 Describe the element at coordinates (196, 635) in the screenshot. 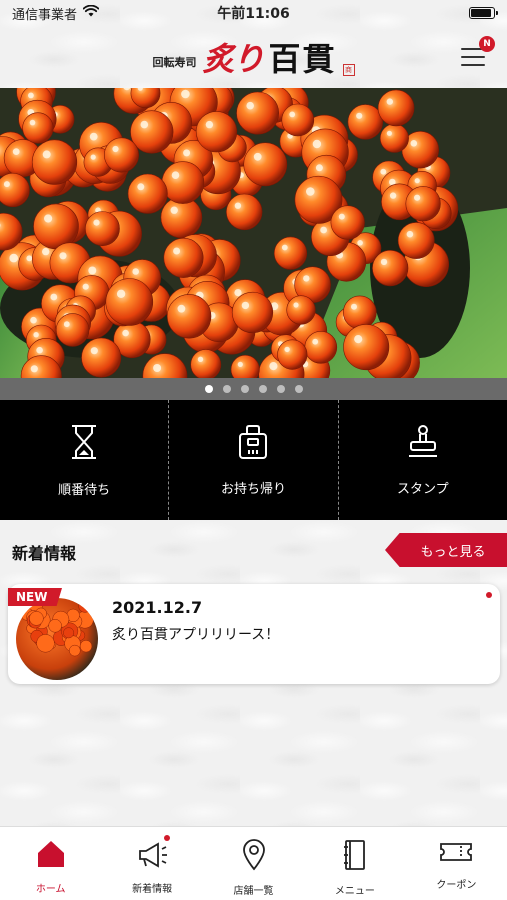

I see `news-headline: 炙り百貫アプリリリース！` at that location.